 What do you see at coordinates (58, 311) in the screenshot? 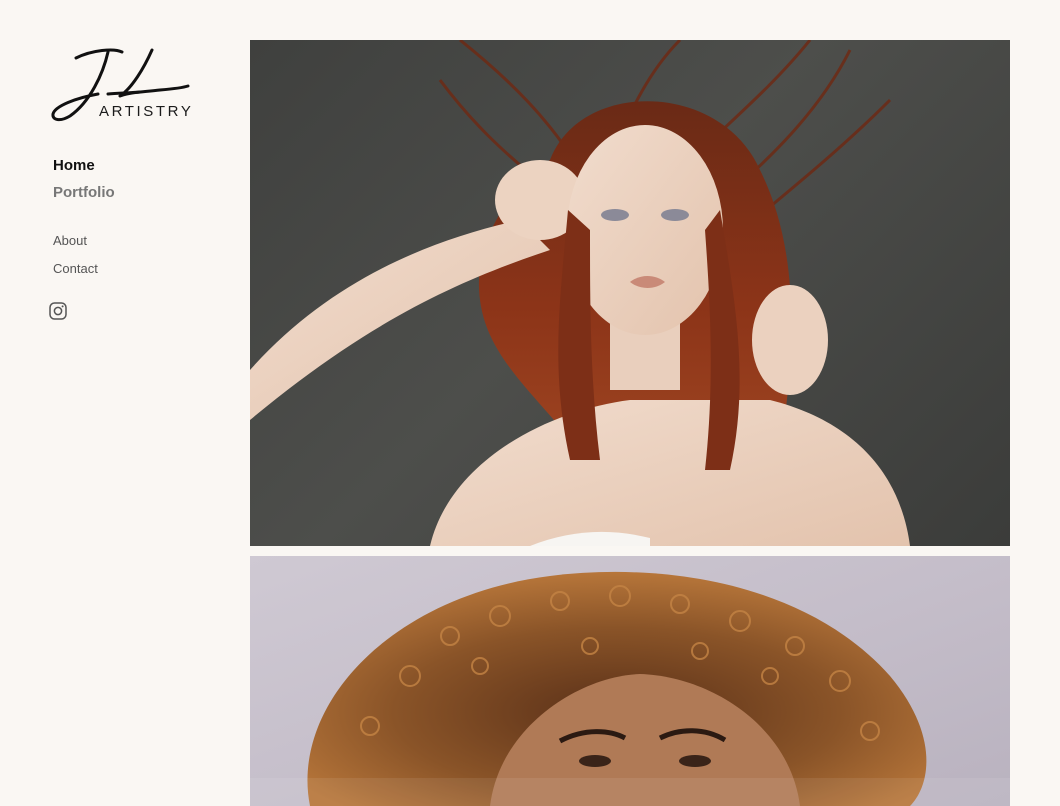
I see `instagram-icon` at bounding box center [58, 311].